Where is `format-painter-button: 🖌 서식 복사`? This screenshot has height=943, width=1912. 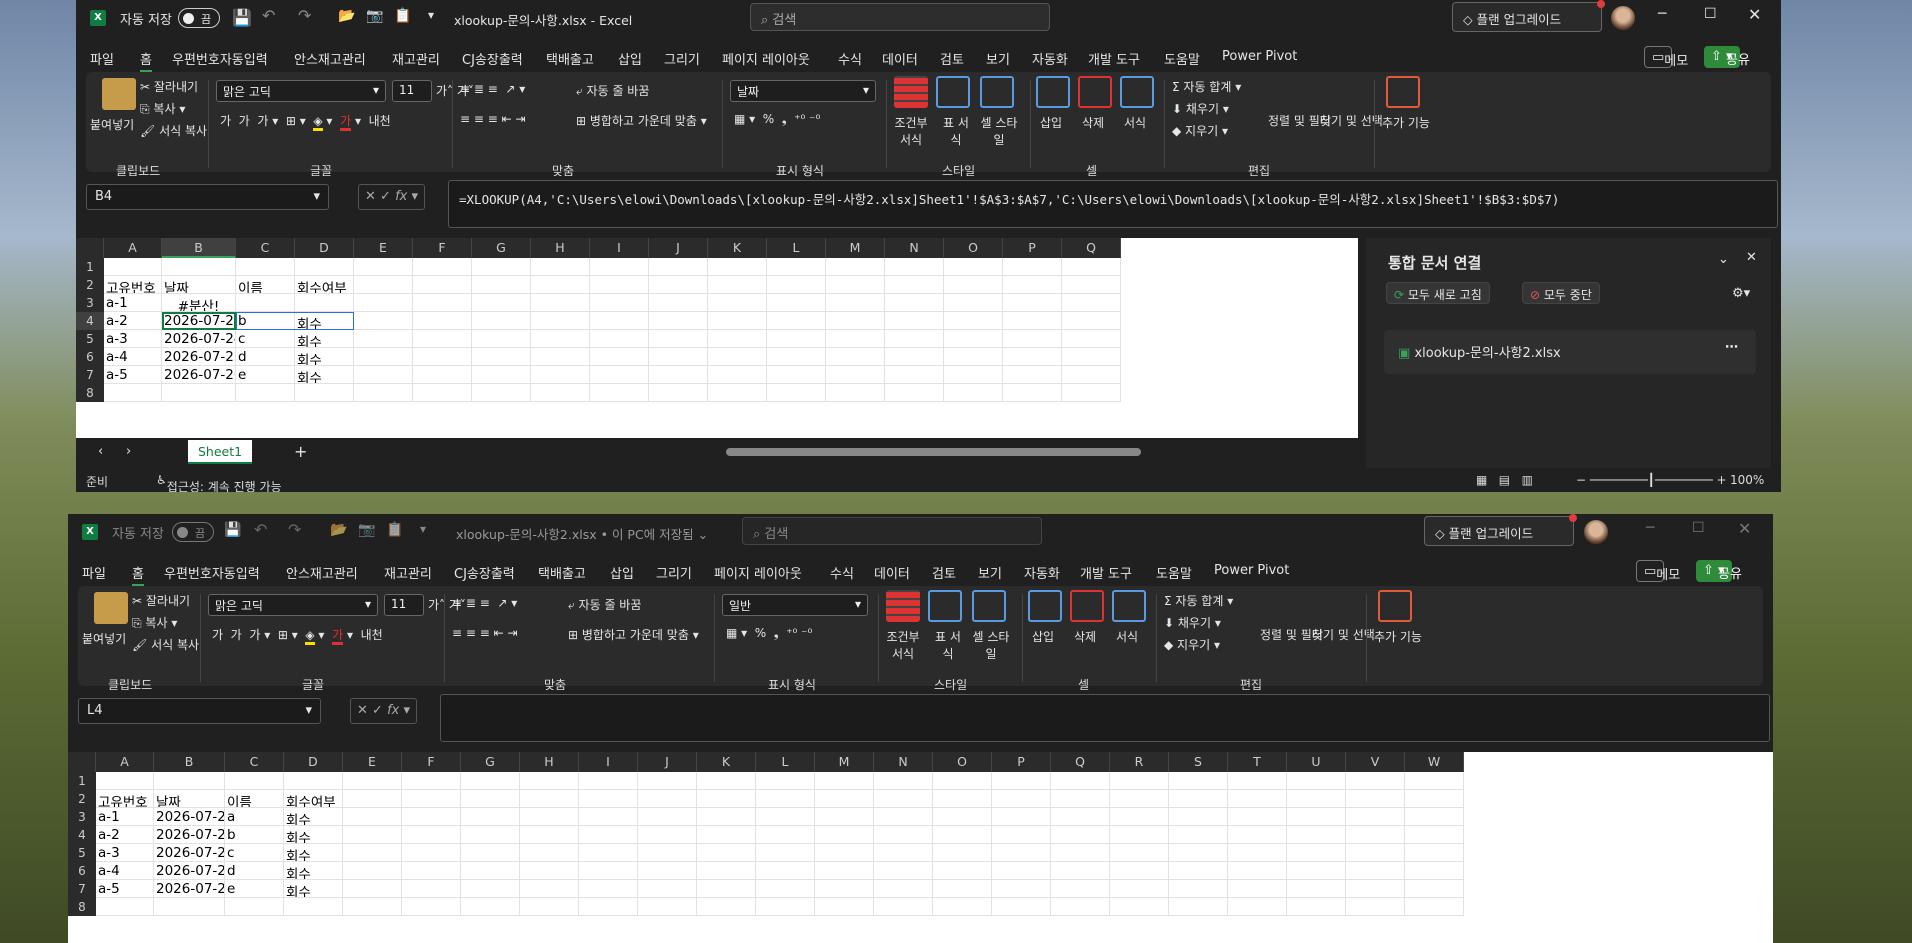
format-painter-button: 🖌 서식 복사 is located at coordinates (173, 130).